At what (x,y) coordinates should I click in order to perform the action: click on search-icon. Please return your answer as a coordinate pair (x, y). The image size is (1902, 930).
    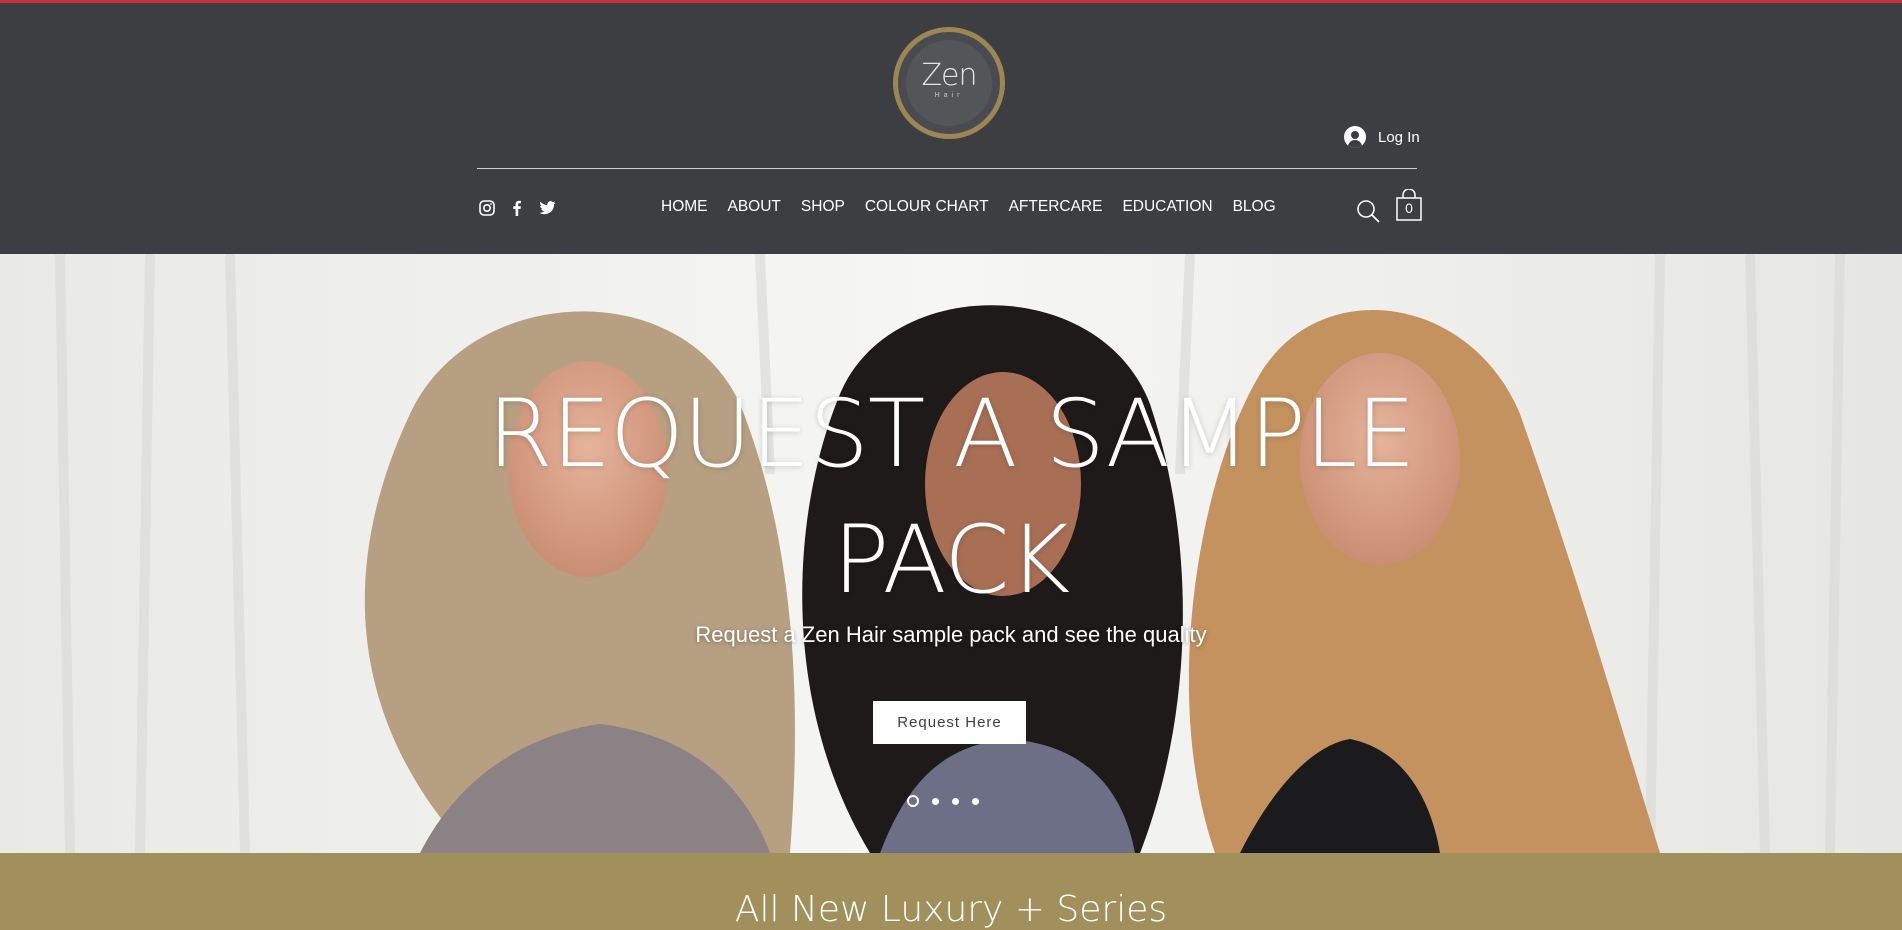
    Looking at the image, I should click on (1368, 211).